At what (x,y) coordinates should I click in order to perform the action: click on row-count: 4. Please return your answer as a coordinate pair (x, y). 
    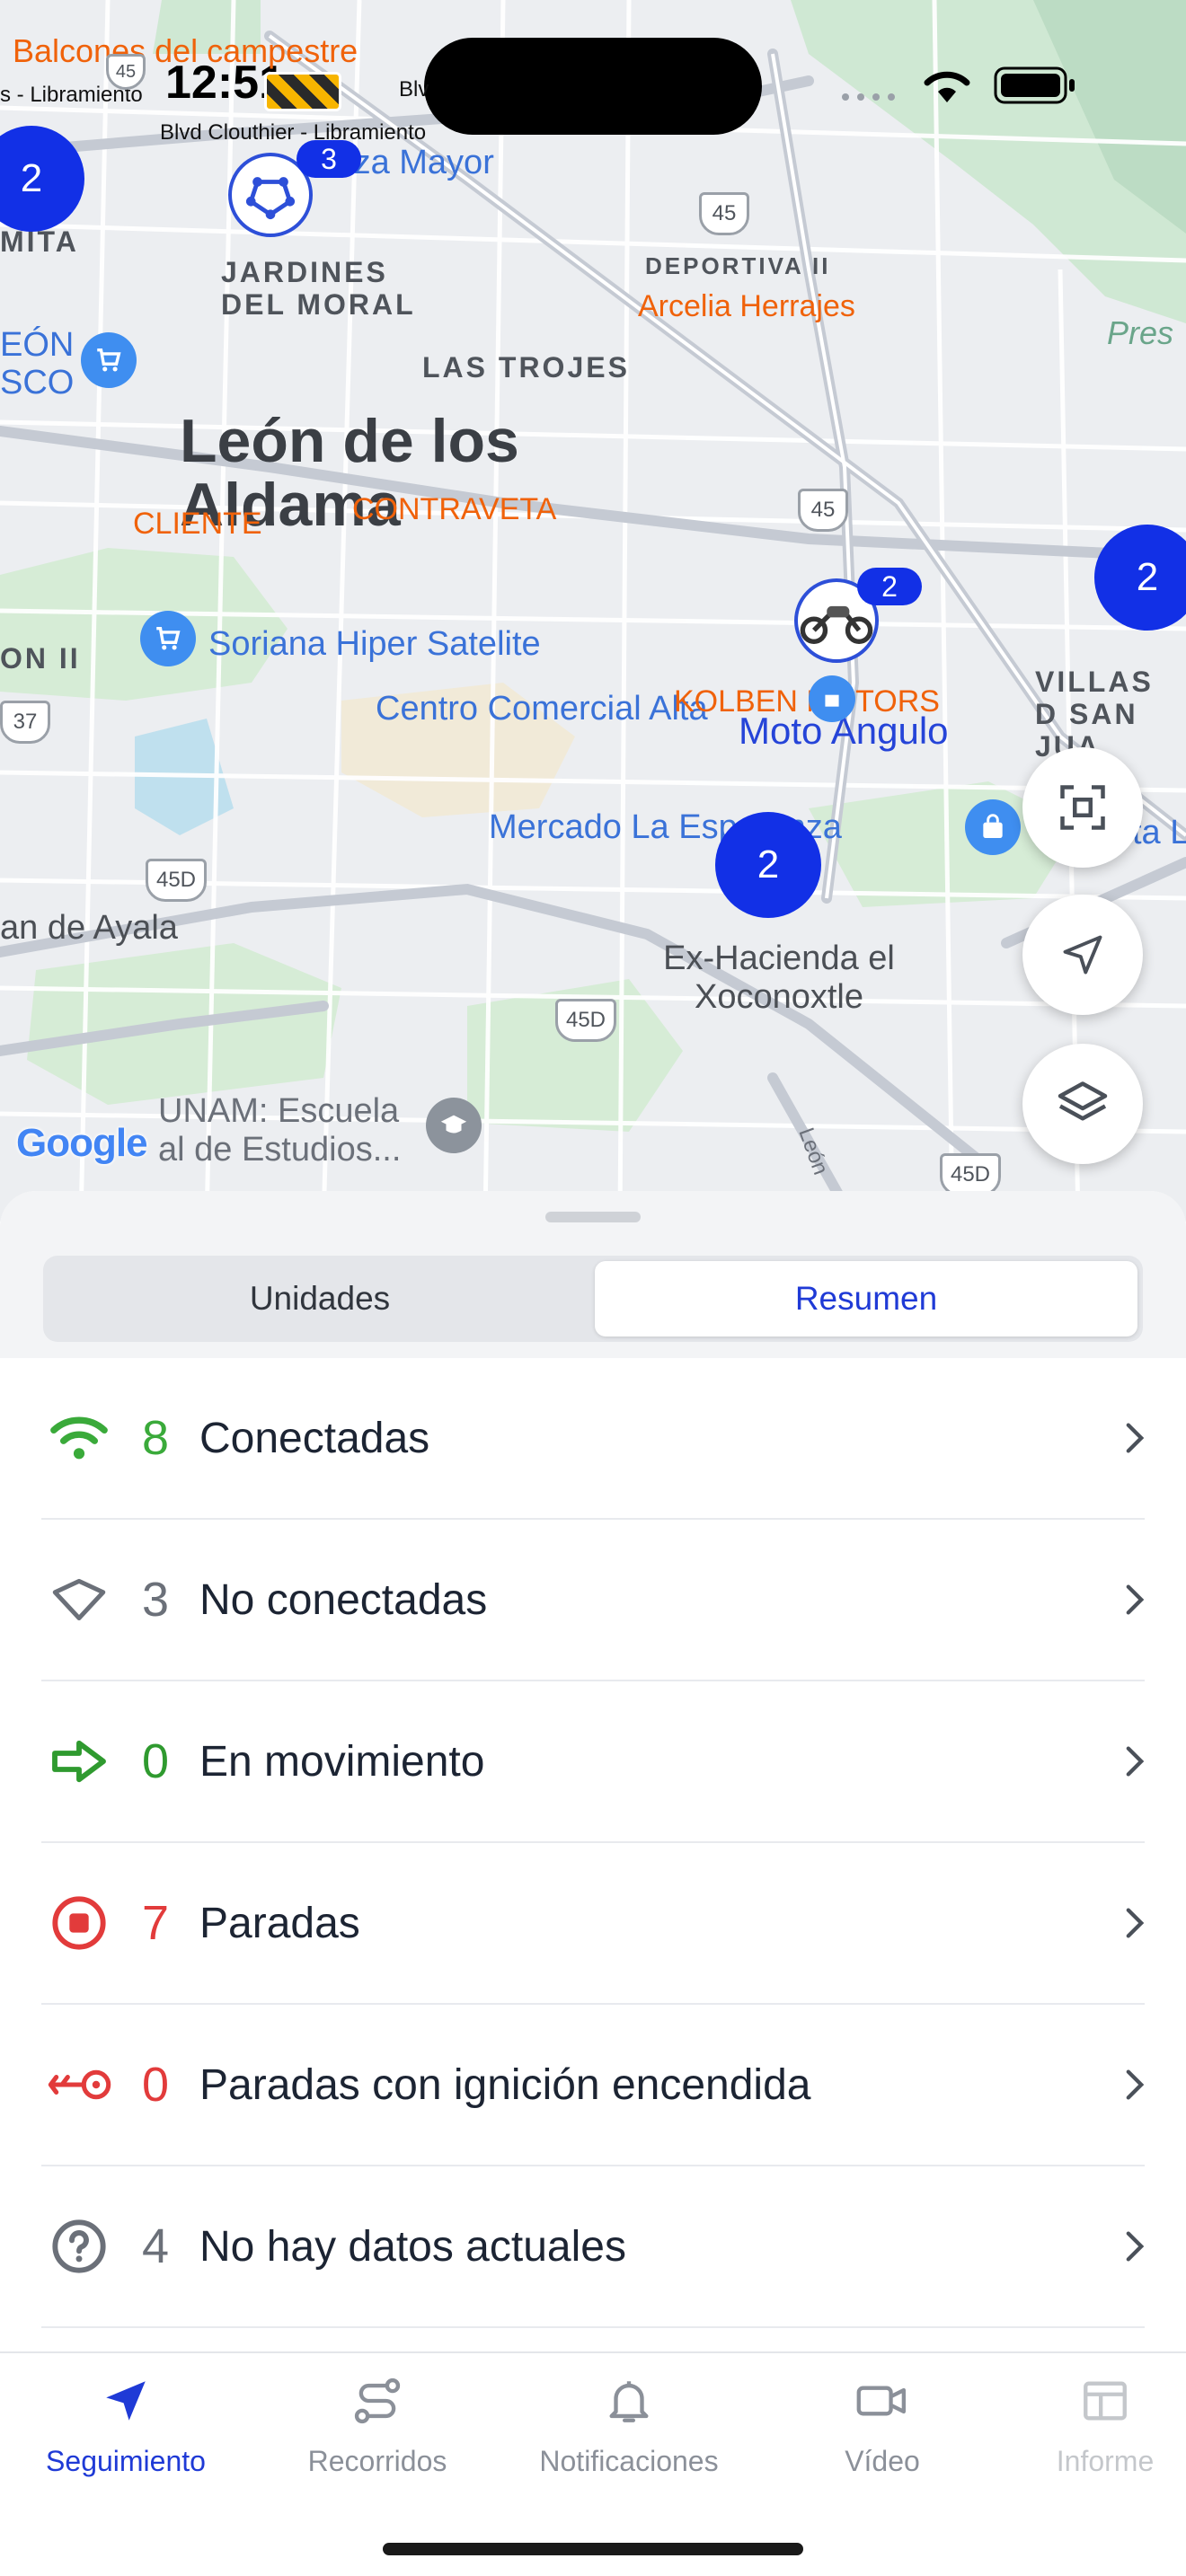
    Looking at the image, I should click on (155, 2246).